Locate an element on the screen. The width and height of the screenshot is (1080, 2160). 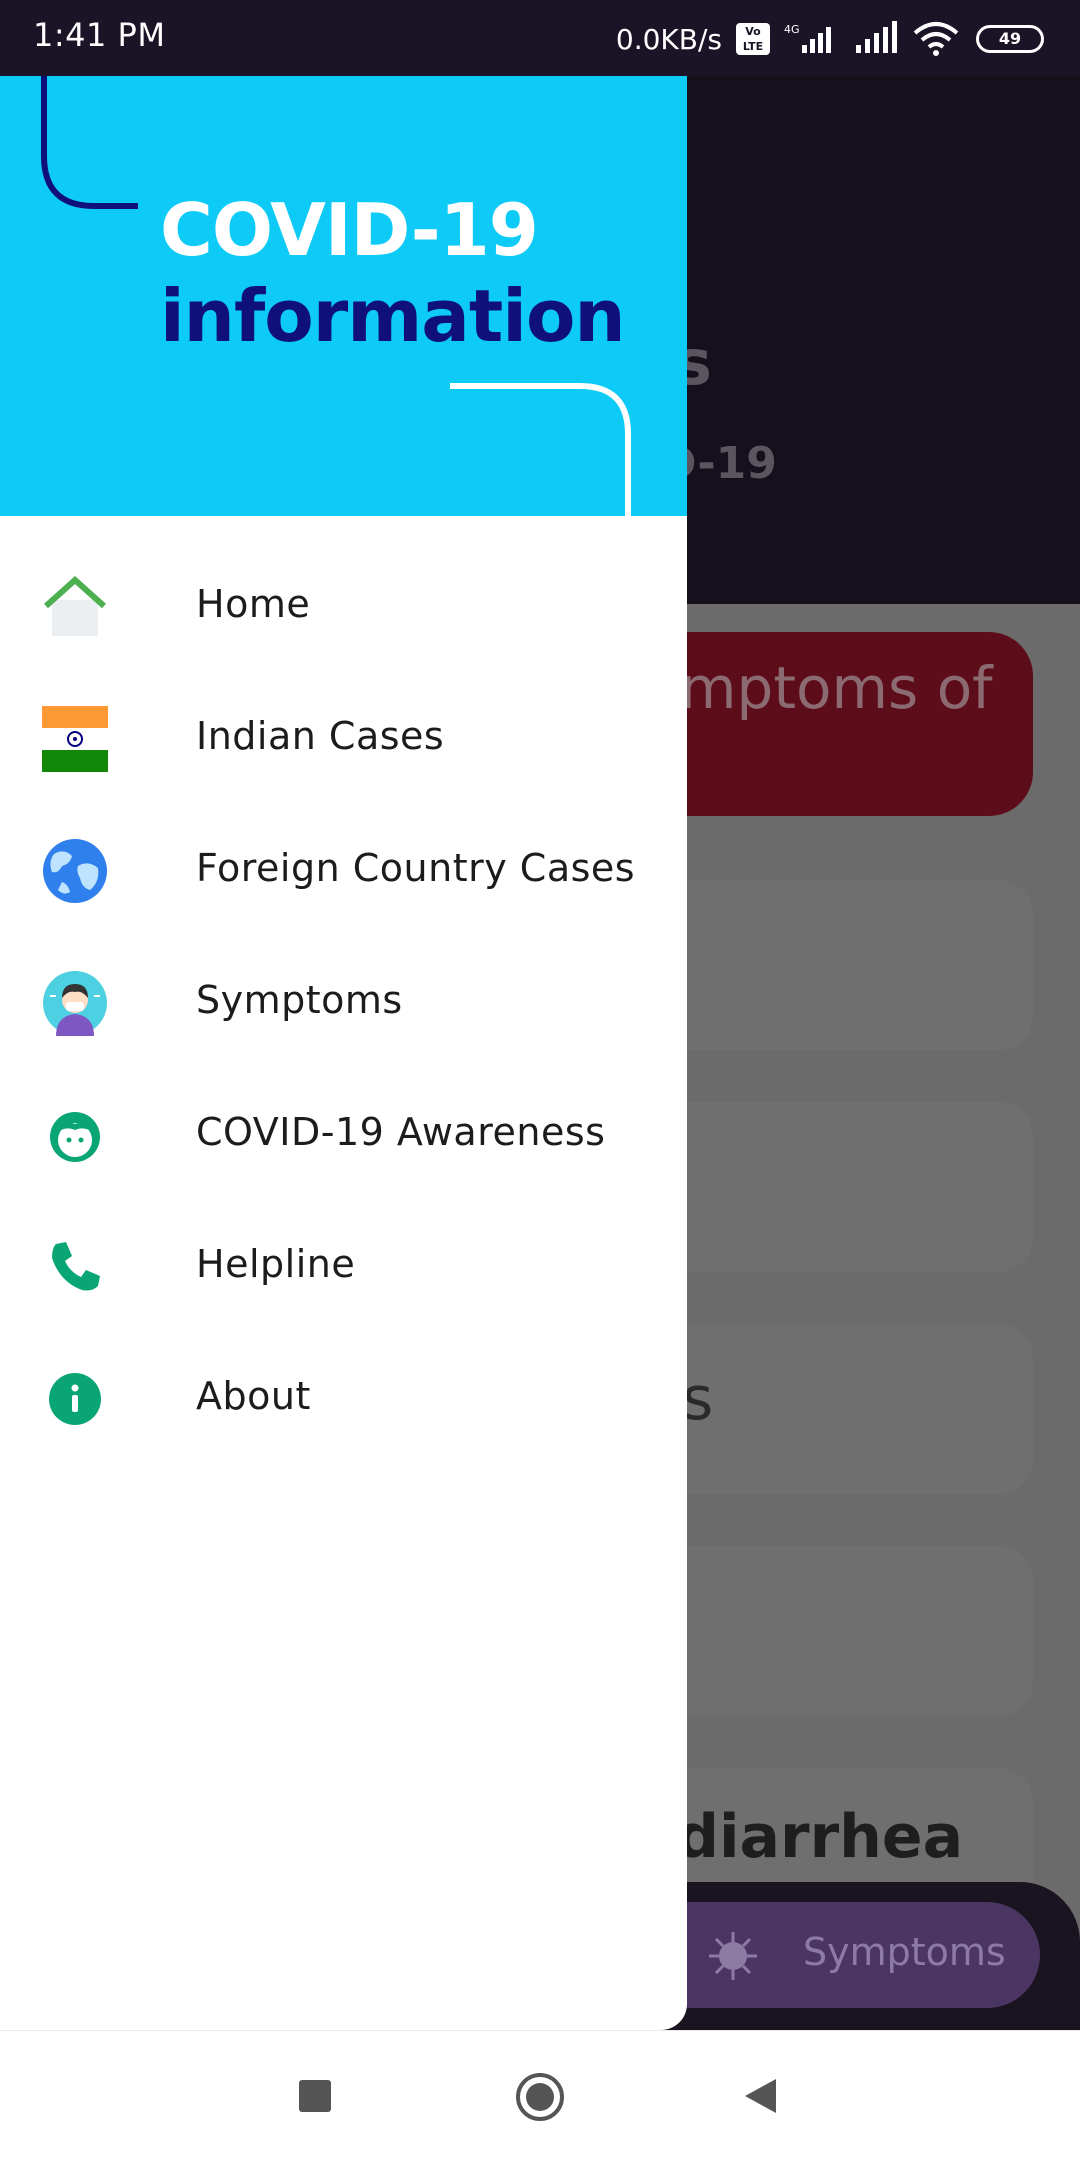
face-icon is located at coordinates (75, 1137).